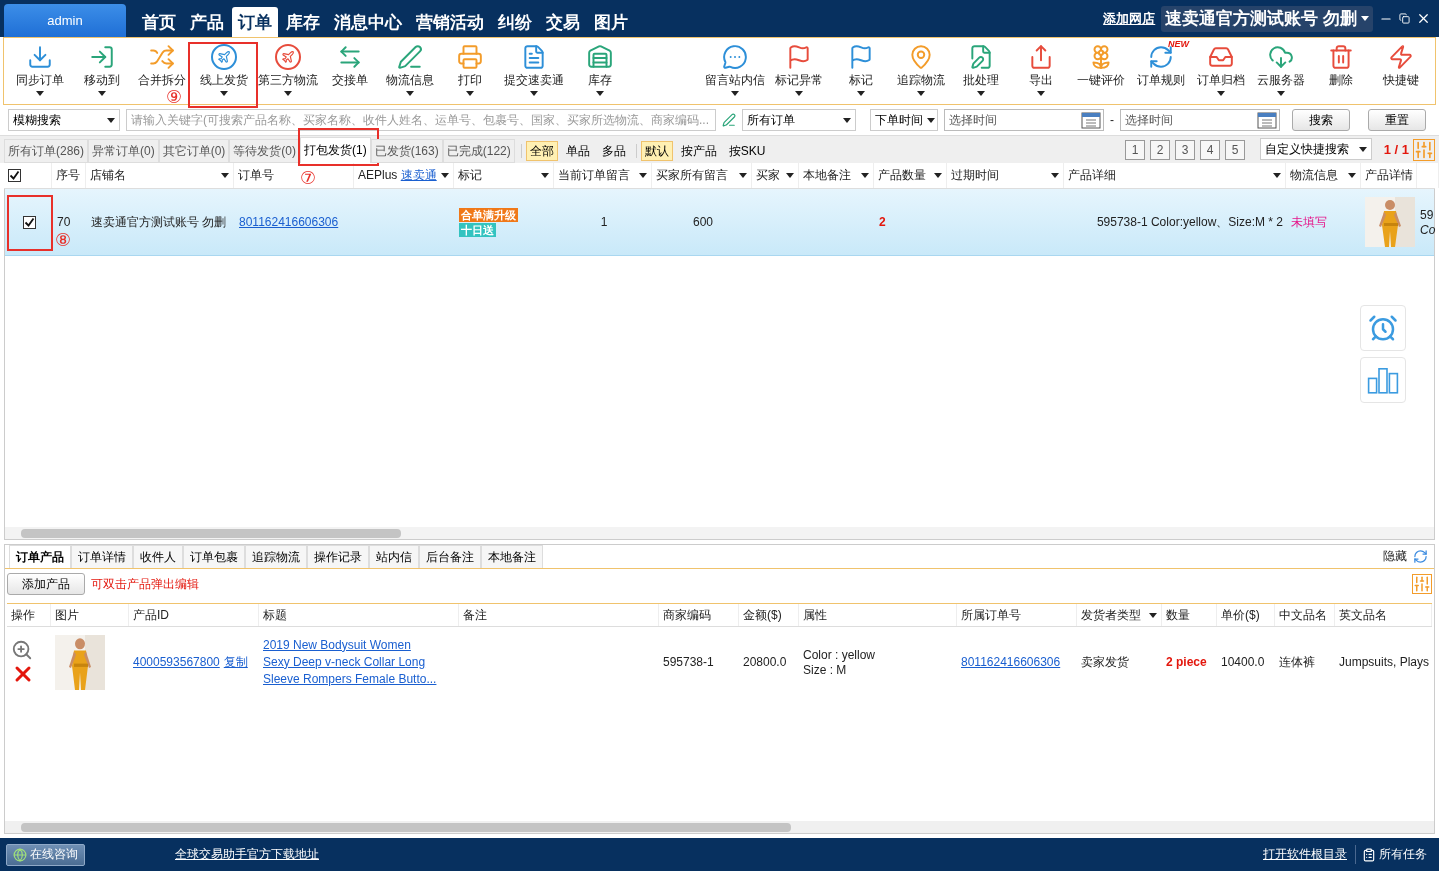 The height and width of the screenshot is (871, 1439). What do you see at coordinates (1267, 18) in the screenshot?
I see `account-select: 速卖通官方测试账号 勿删` at bounding box center [1267, 18].